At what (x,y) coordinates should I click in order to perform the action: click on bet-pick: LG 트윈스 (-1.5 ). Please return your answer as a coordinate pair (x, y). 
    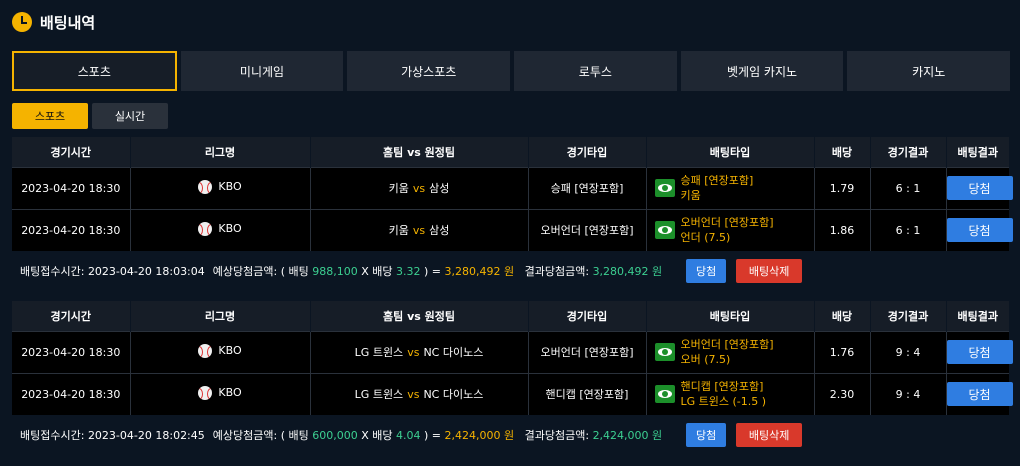
    Looking at the image, I should click on (723, 402).